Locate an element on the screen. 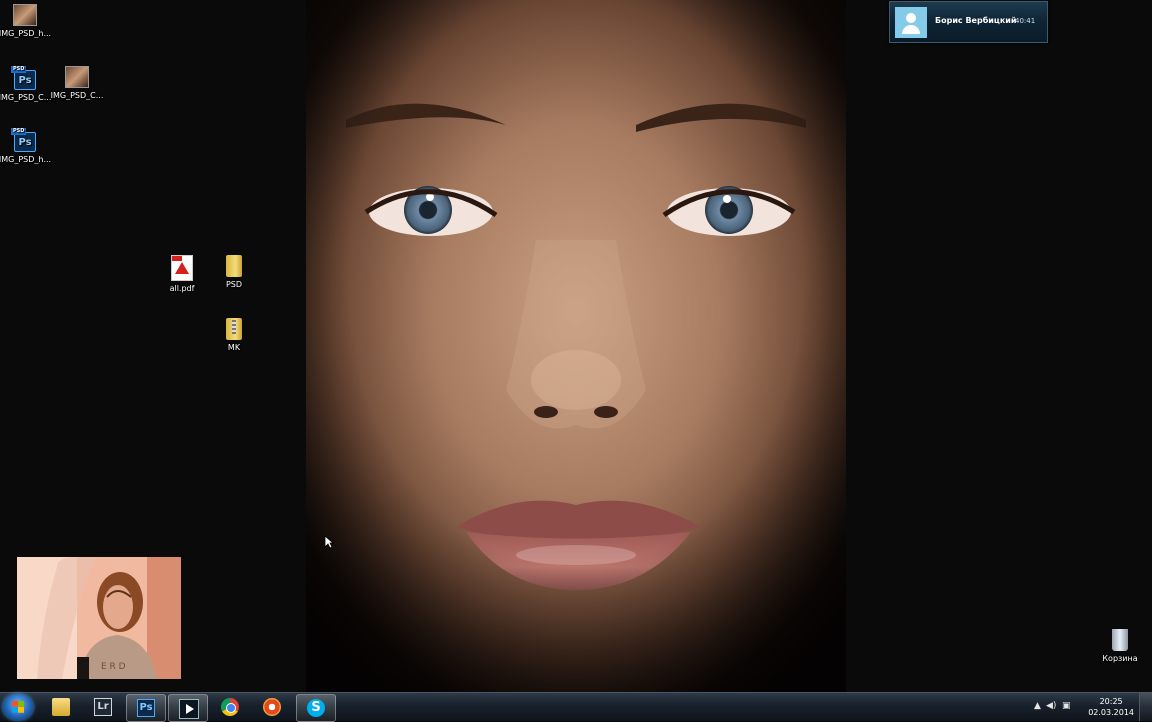 The height and width of the screenshot is (722, 1152). taskbar-photoshop-button: Ps is located at coordinates (146, 708).